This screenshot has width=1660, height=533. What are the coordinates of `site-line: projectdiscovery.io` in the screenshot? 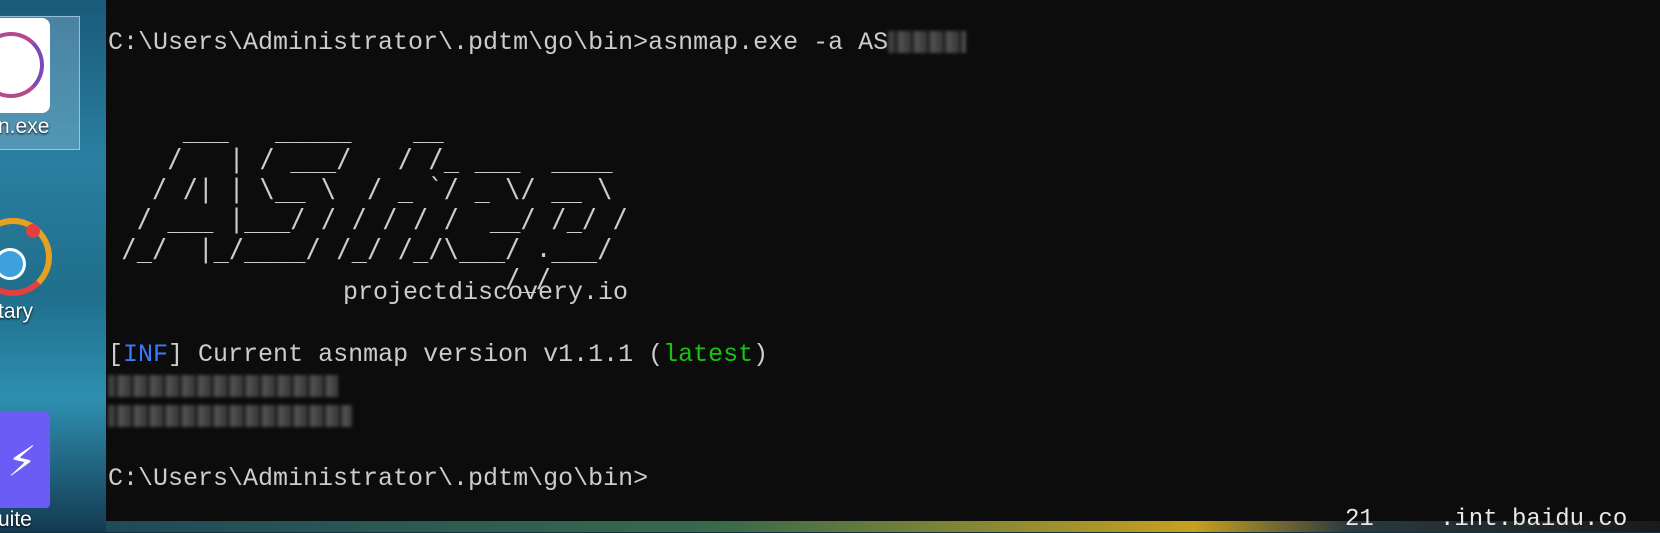 It's located at (486, 292).